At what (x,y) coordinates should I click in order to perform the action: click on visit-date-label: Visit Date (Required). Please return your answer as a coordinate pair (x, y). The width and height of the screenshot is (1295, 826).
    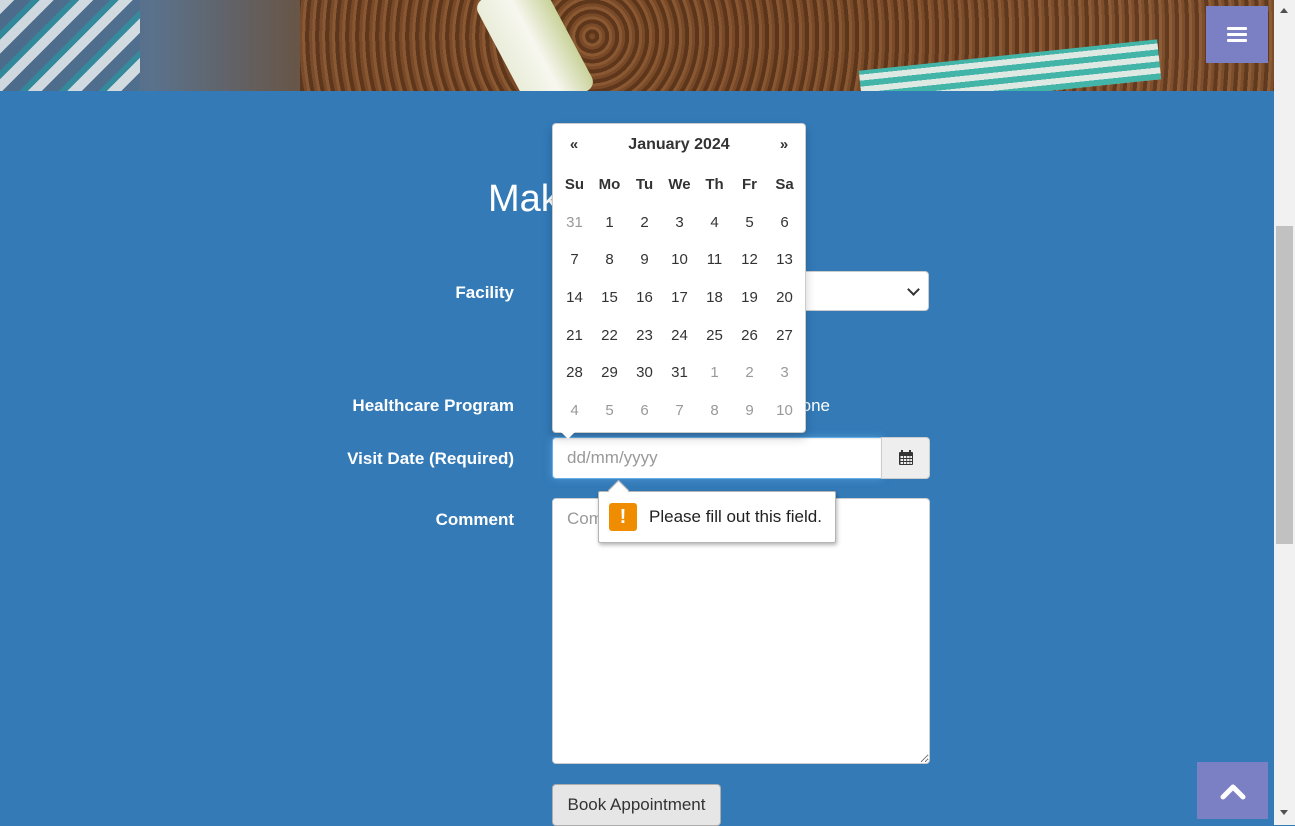
    Looking at the image, I should click on (430, 458).